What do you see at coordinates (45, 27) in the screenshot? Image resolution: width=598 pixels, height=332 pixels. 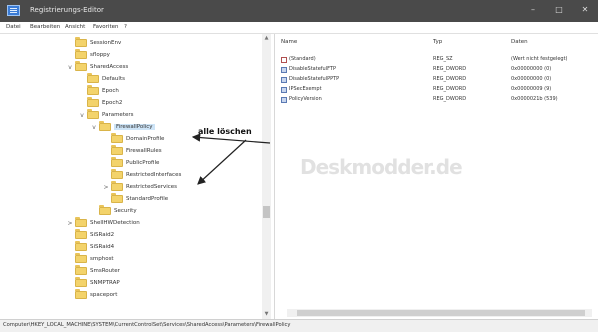 I see `menu-edit: Bearbeiten` at bounding box center [45, 27].